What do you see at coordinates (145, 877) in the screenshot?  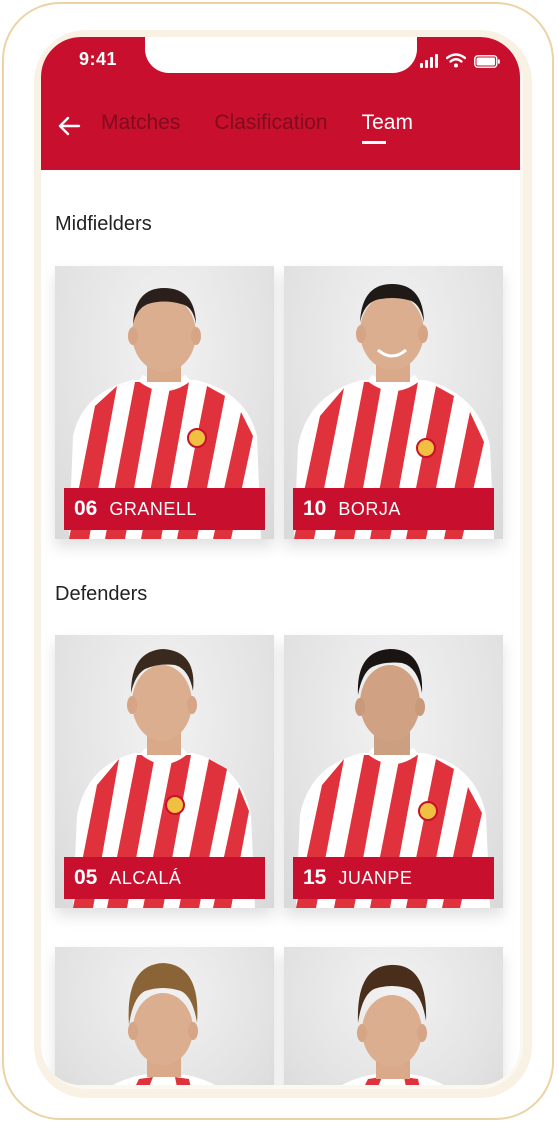 I see `player-name: ALCALÁ` at bounding box center [145, 877].